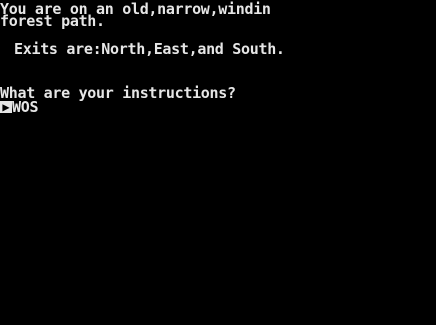 This screenshot has height=327, width=436. Describe the element at coordinates (52, 21) in the screenshot. I see `description-line-2: forest path.` at that location.